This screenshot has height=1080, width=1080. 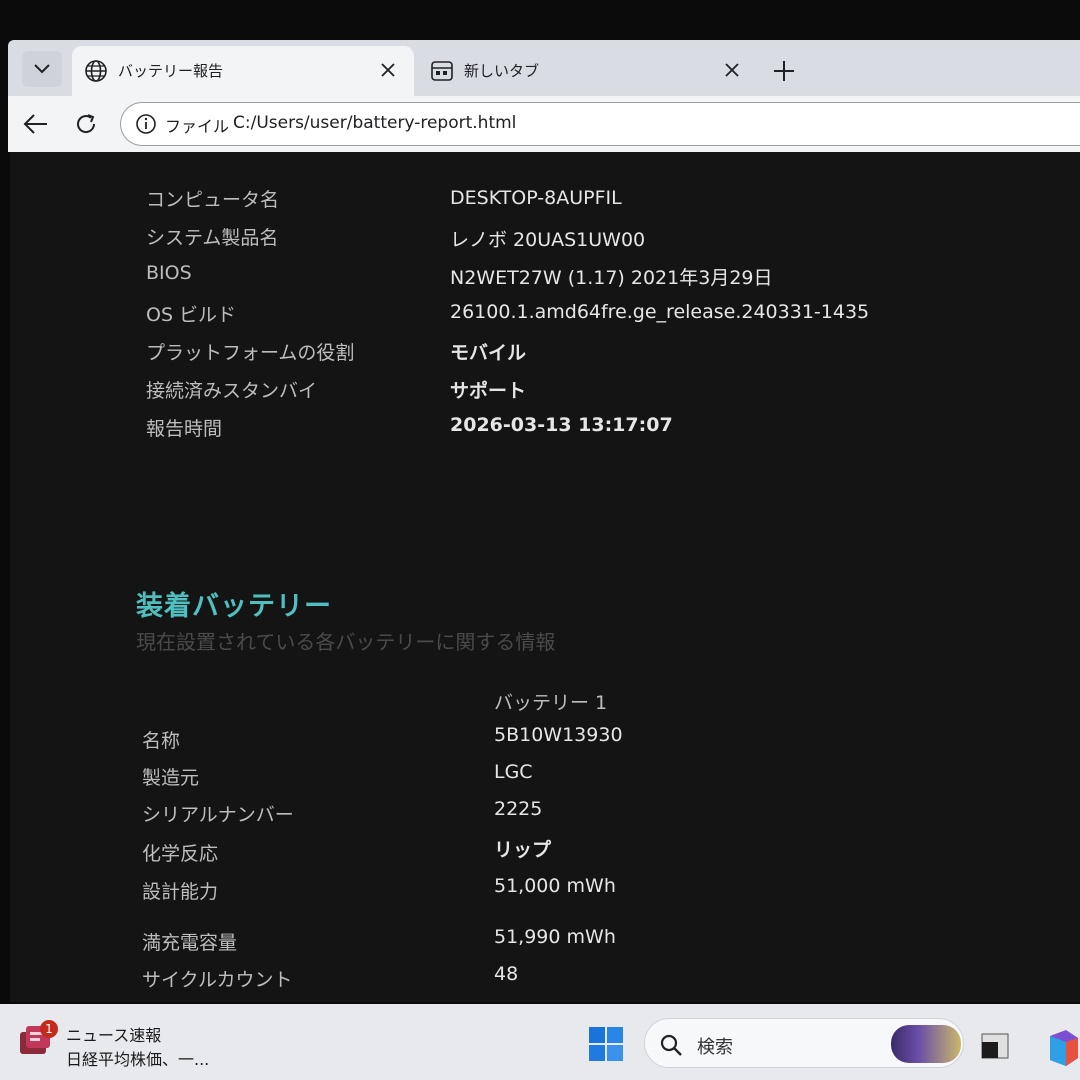 What do you see at coordinates (995, 1046) in the screenshot?
I see `task-view-icon` at bounding box center [995, 1046].